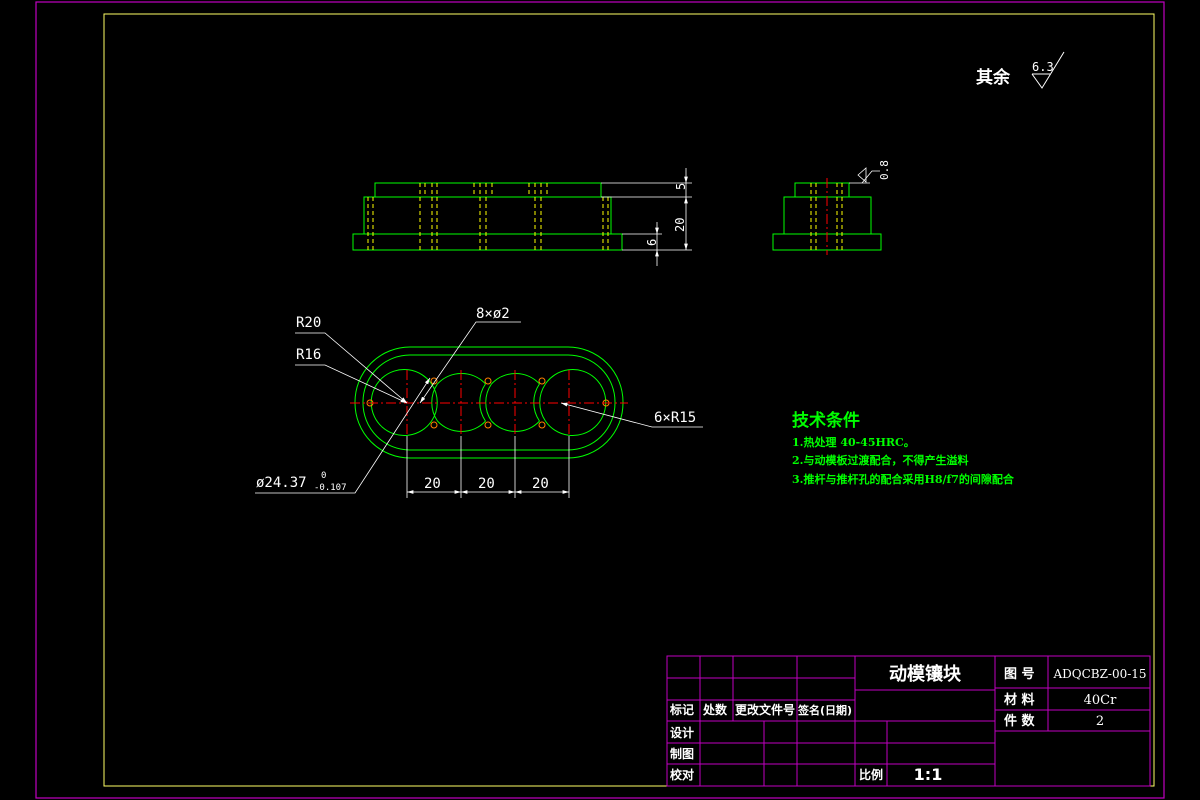 The image size is (1200, 800). What do you see at coordinates (432, 484) in the screenshot?
I see `dim-pitch-1: 20` at bounding box center [432, 484].